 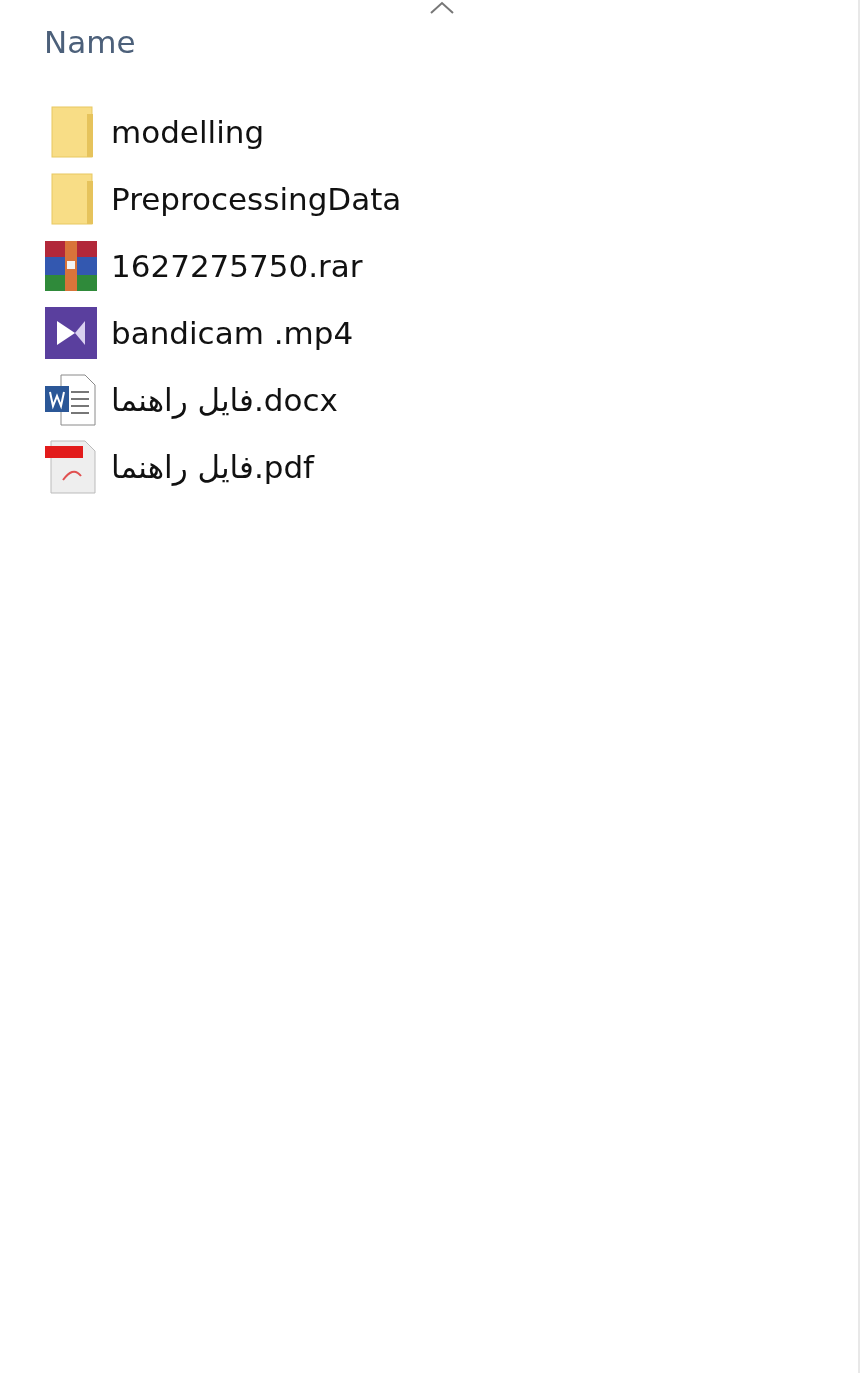 I want to click on file-name: bandicam .mp4, so click(x=232, y=332).